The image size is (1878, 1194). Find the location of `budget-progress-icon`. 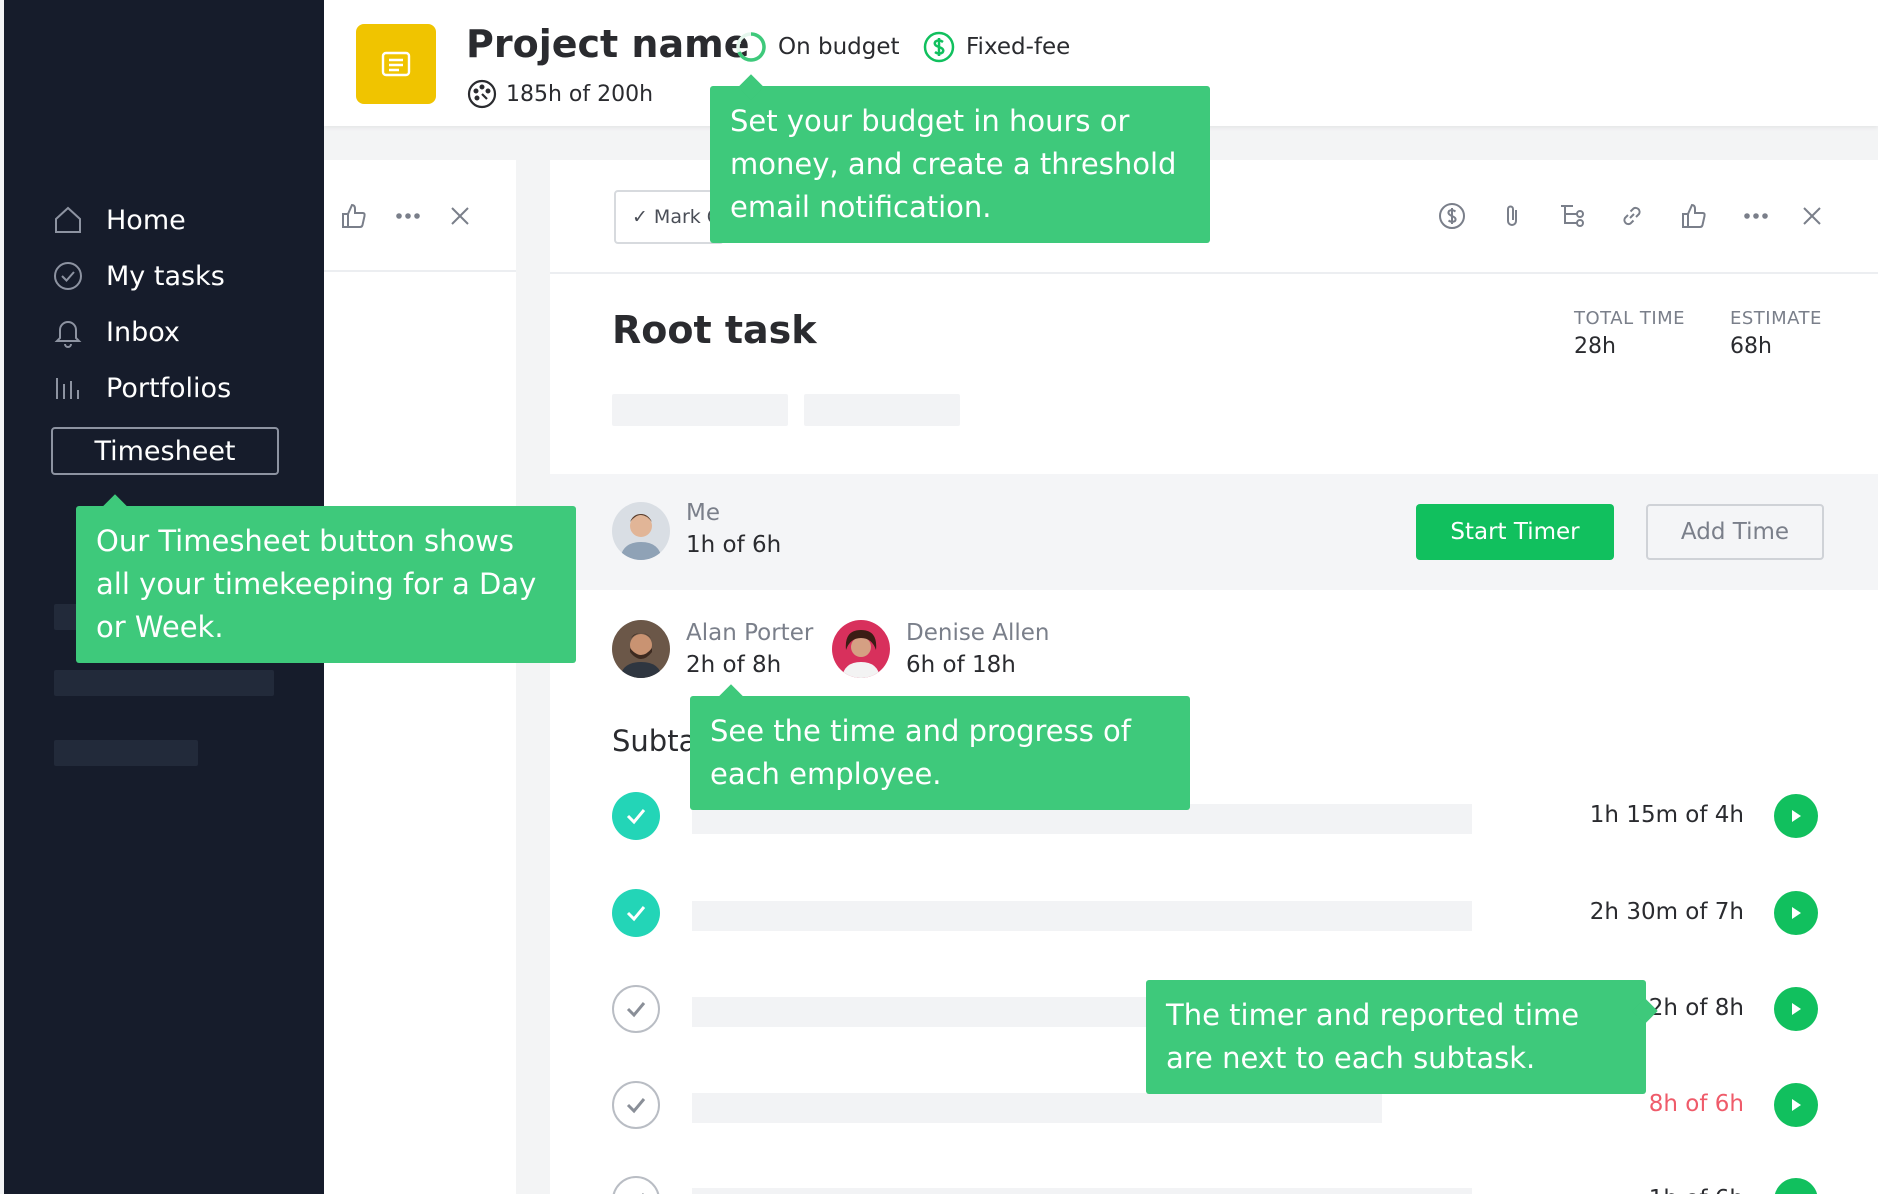

budget-progress-icon is located at coordinates (751, 47).